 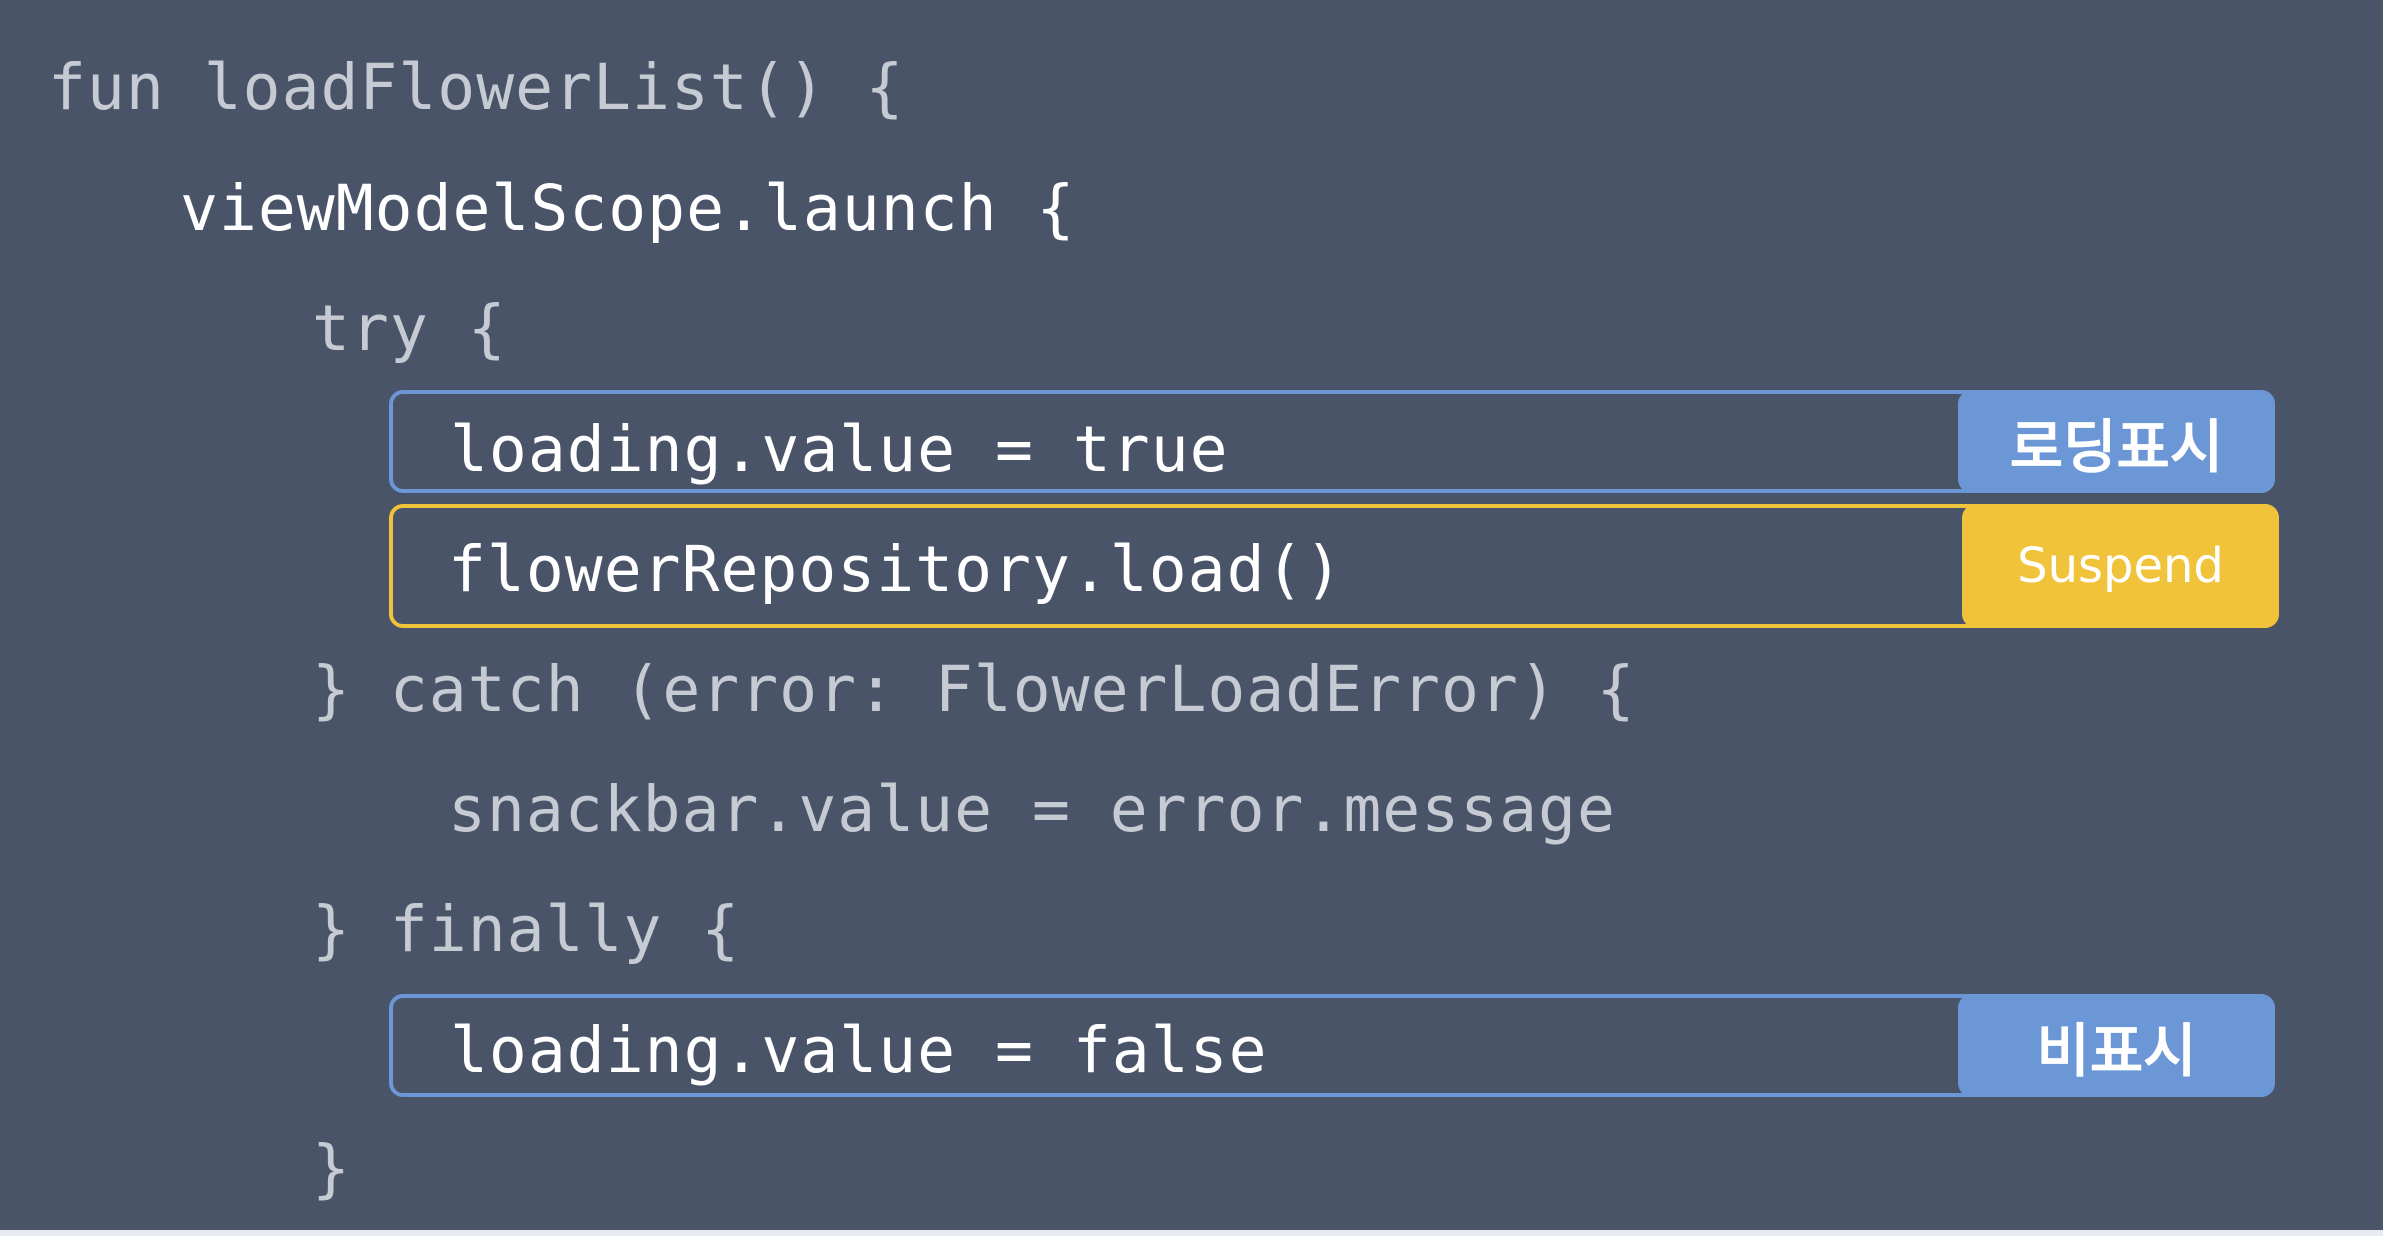 I want to click on code-line-launch: viewModelScope.launch {, so click(x=628, y=208).